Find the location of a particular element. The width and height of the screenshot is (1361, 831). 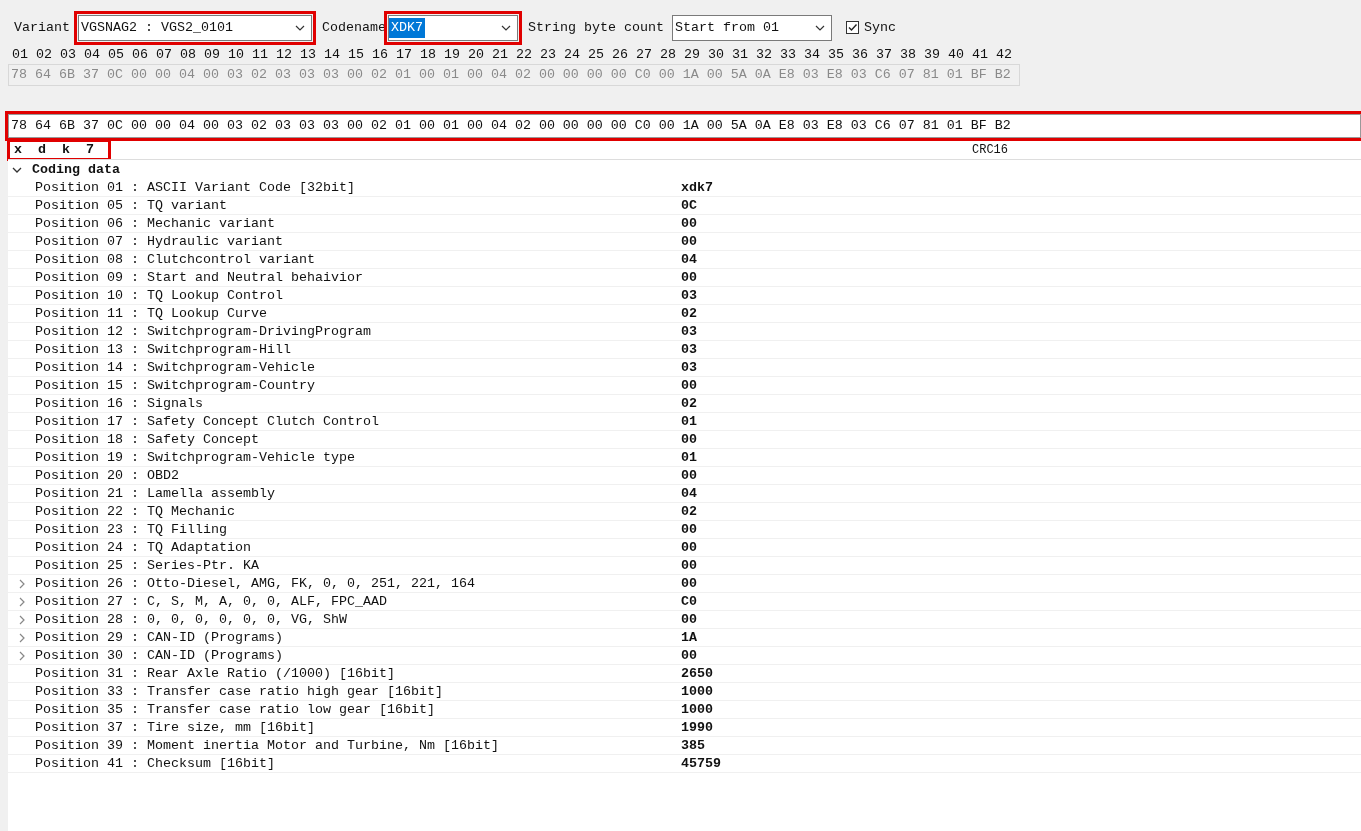

position-number: 35 is located at coordinates (836, 55).